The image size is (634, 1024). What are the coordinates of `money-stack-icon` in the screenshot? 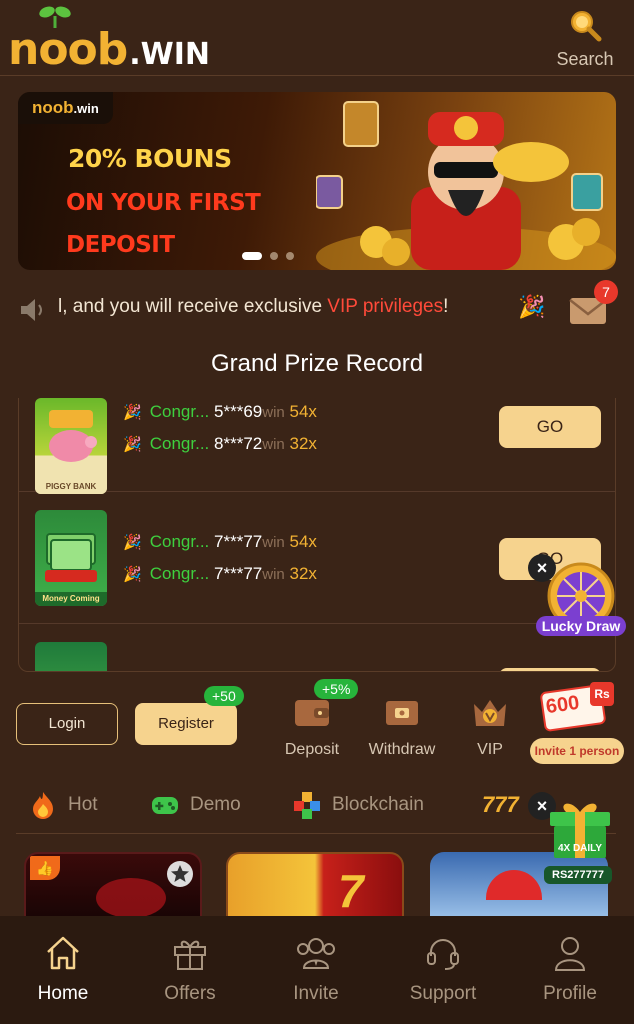 It's located at (71, 557).